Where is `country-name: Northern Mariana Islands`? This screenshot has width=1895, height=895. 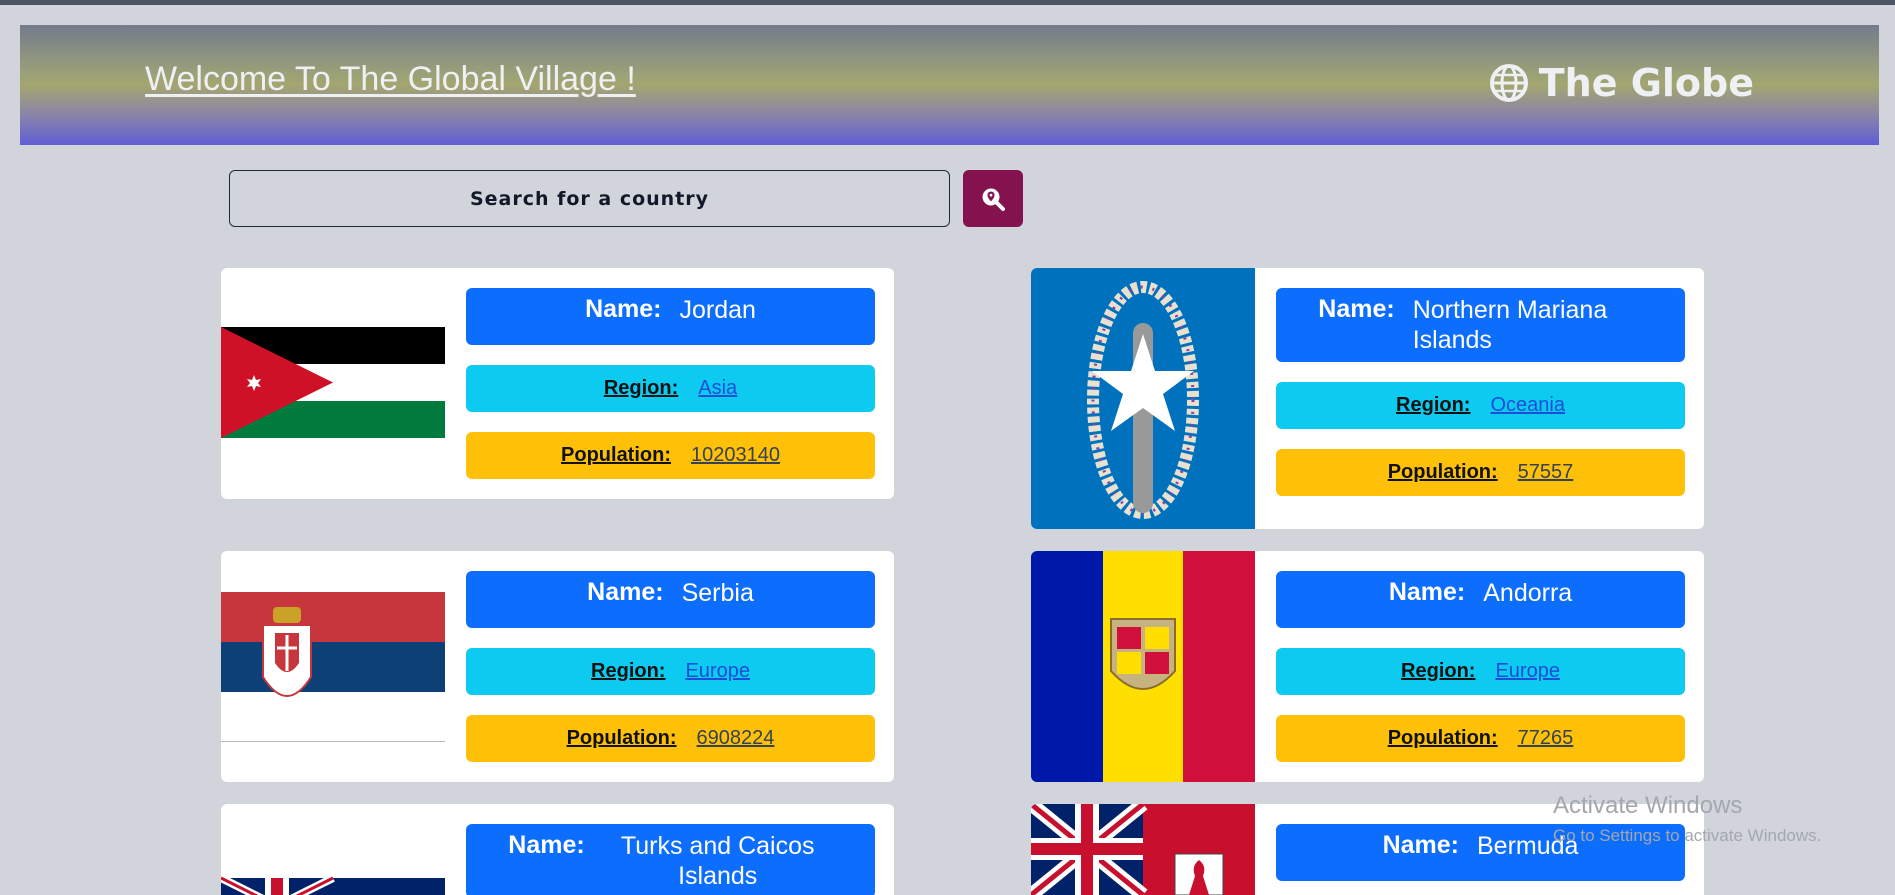
country-name: Northern Mariana Islands is located at coordinates (1510, 325).